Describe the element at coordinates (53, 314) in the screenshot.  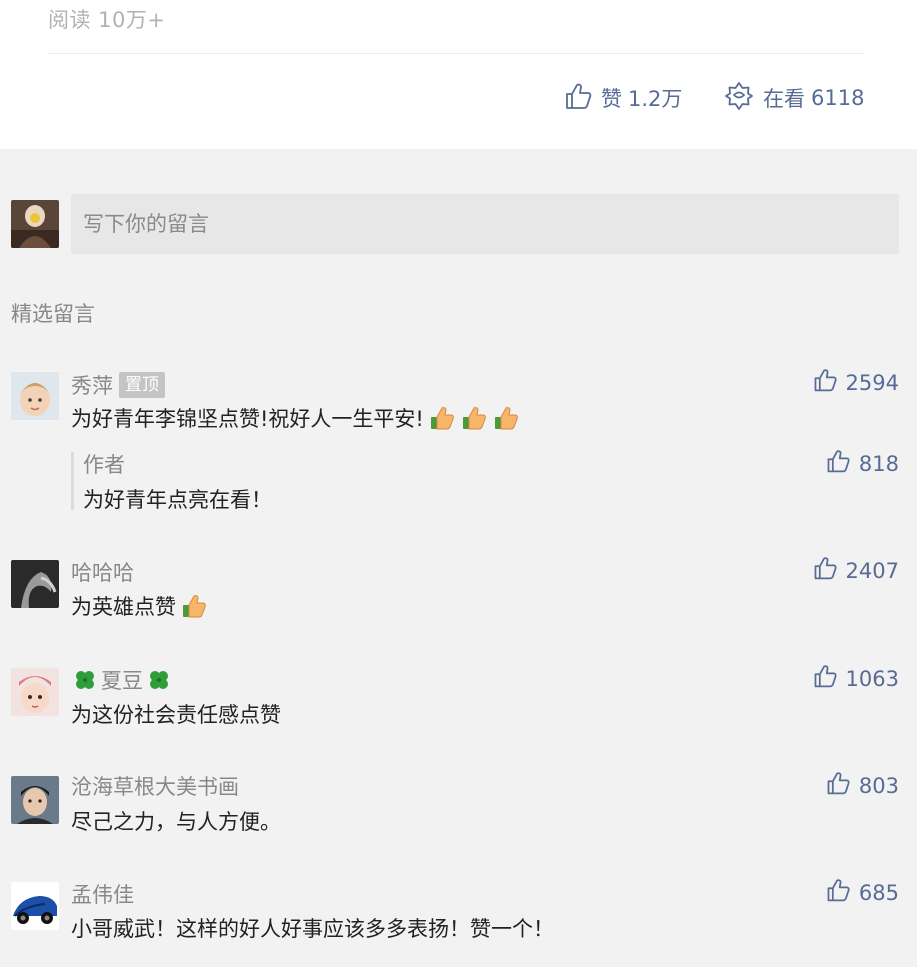
I see `featured-comments-title: 精选留言` at that location.